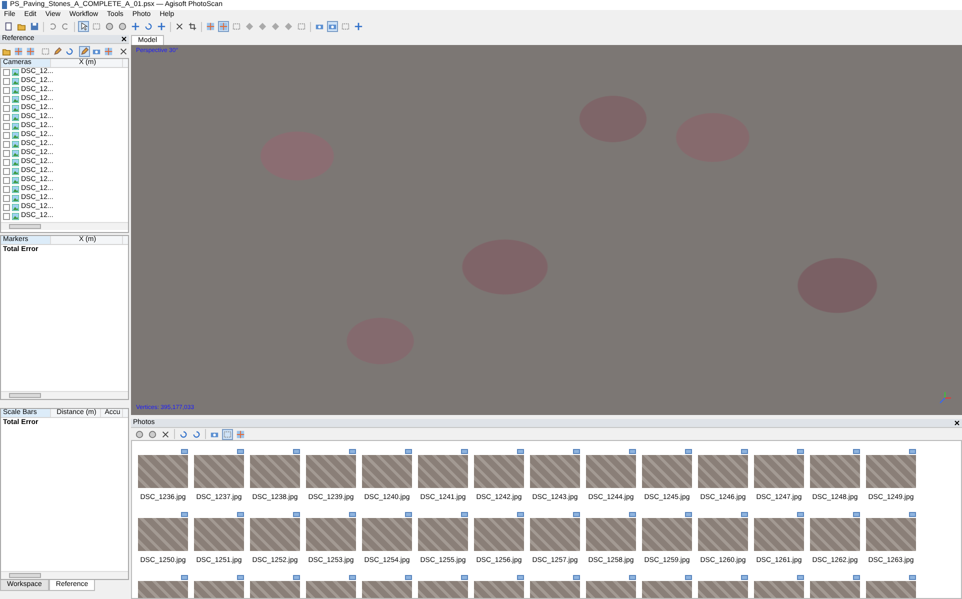 The height and width of the screenshot is (599, 962). What do you see at coordinates (332, 26) in the screenshot?
I see `camera-button` at bounding box center [332, 26].